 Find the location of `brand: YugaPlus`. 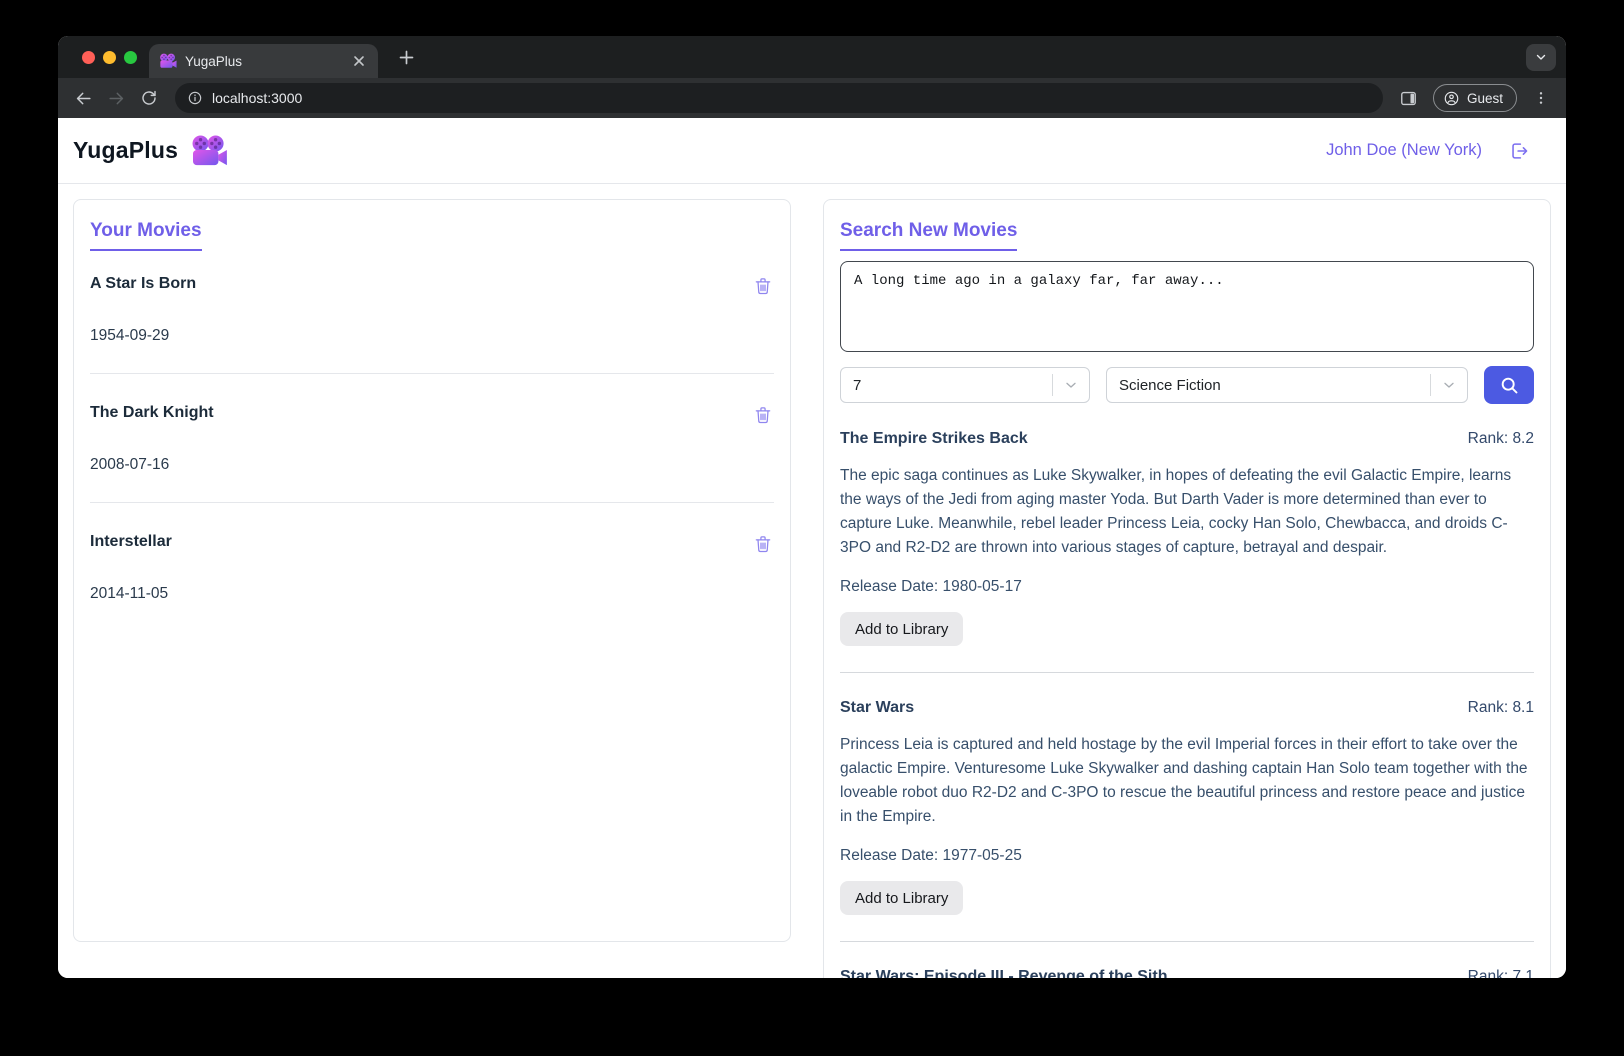

brand: YugaPlus is located at coordinates (150, 150).